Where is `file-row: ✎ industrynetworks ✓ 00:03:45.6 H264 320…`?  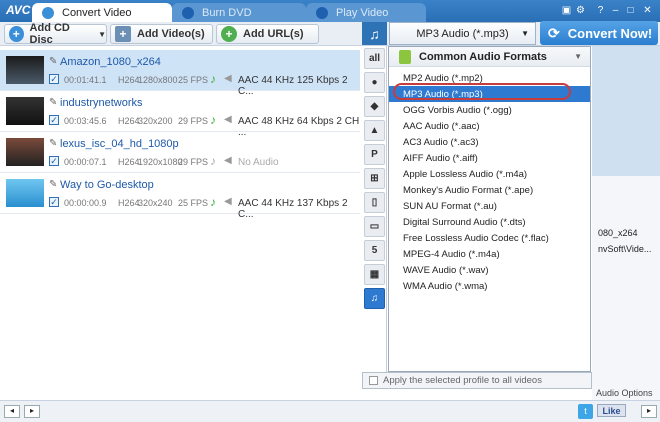 file-row: ✎ industrynetworks ✓ 00:03:45.6 H264 320… is located at coordinates (180, 114).